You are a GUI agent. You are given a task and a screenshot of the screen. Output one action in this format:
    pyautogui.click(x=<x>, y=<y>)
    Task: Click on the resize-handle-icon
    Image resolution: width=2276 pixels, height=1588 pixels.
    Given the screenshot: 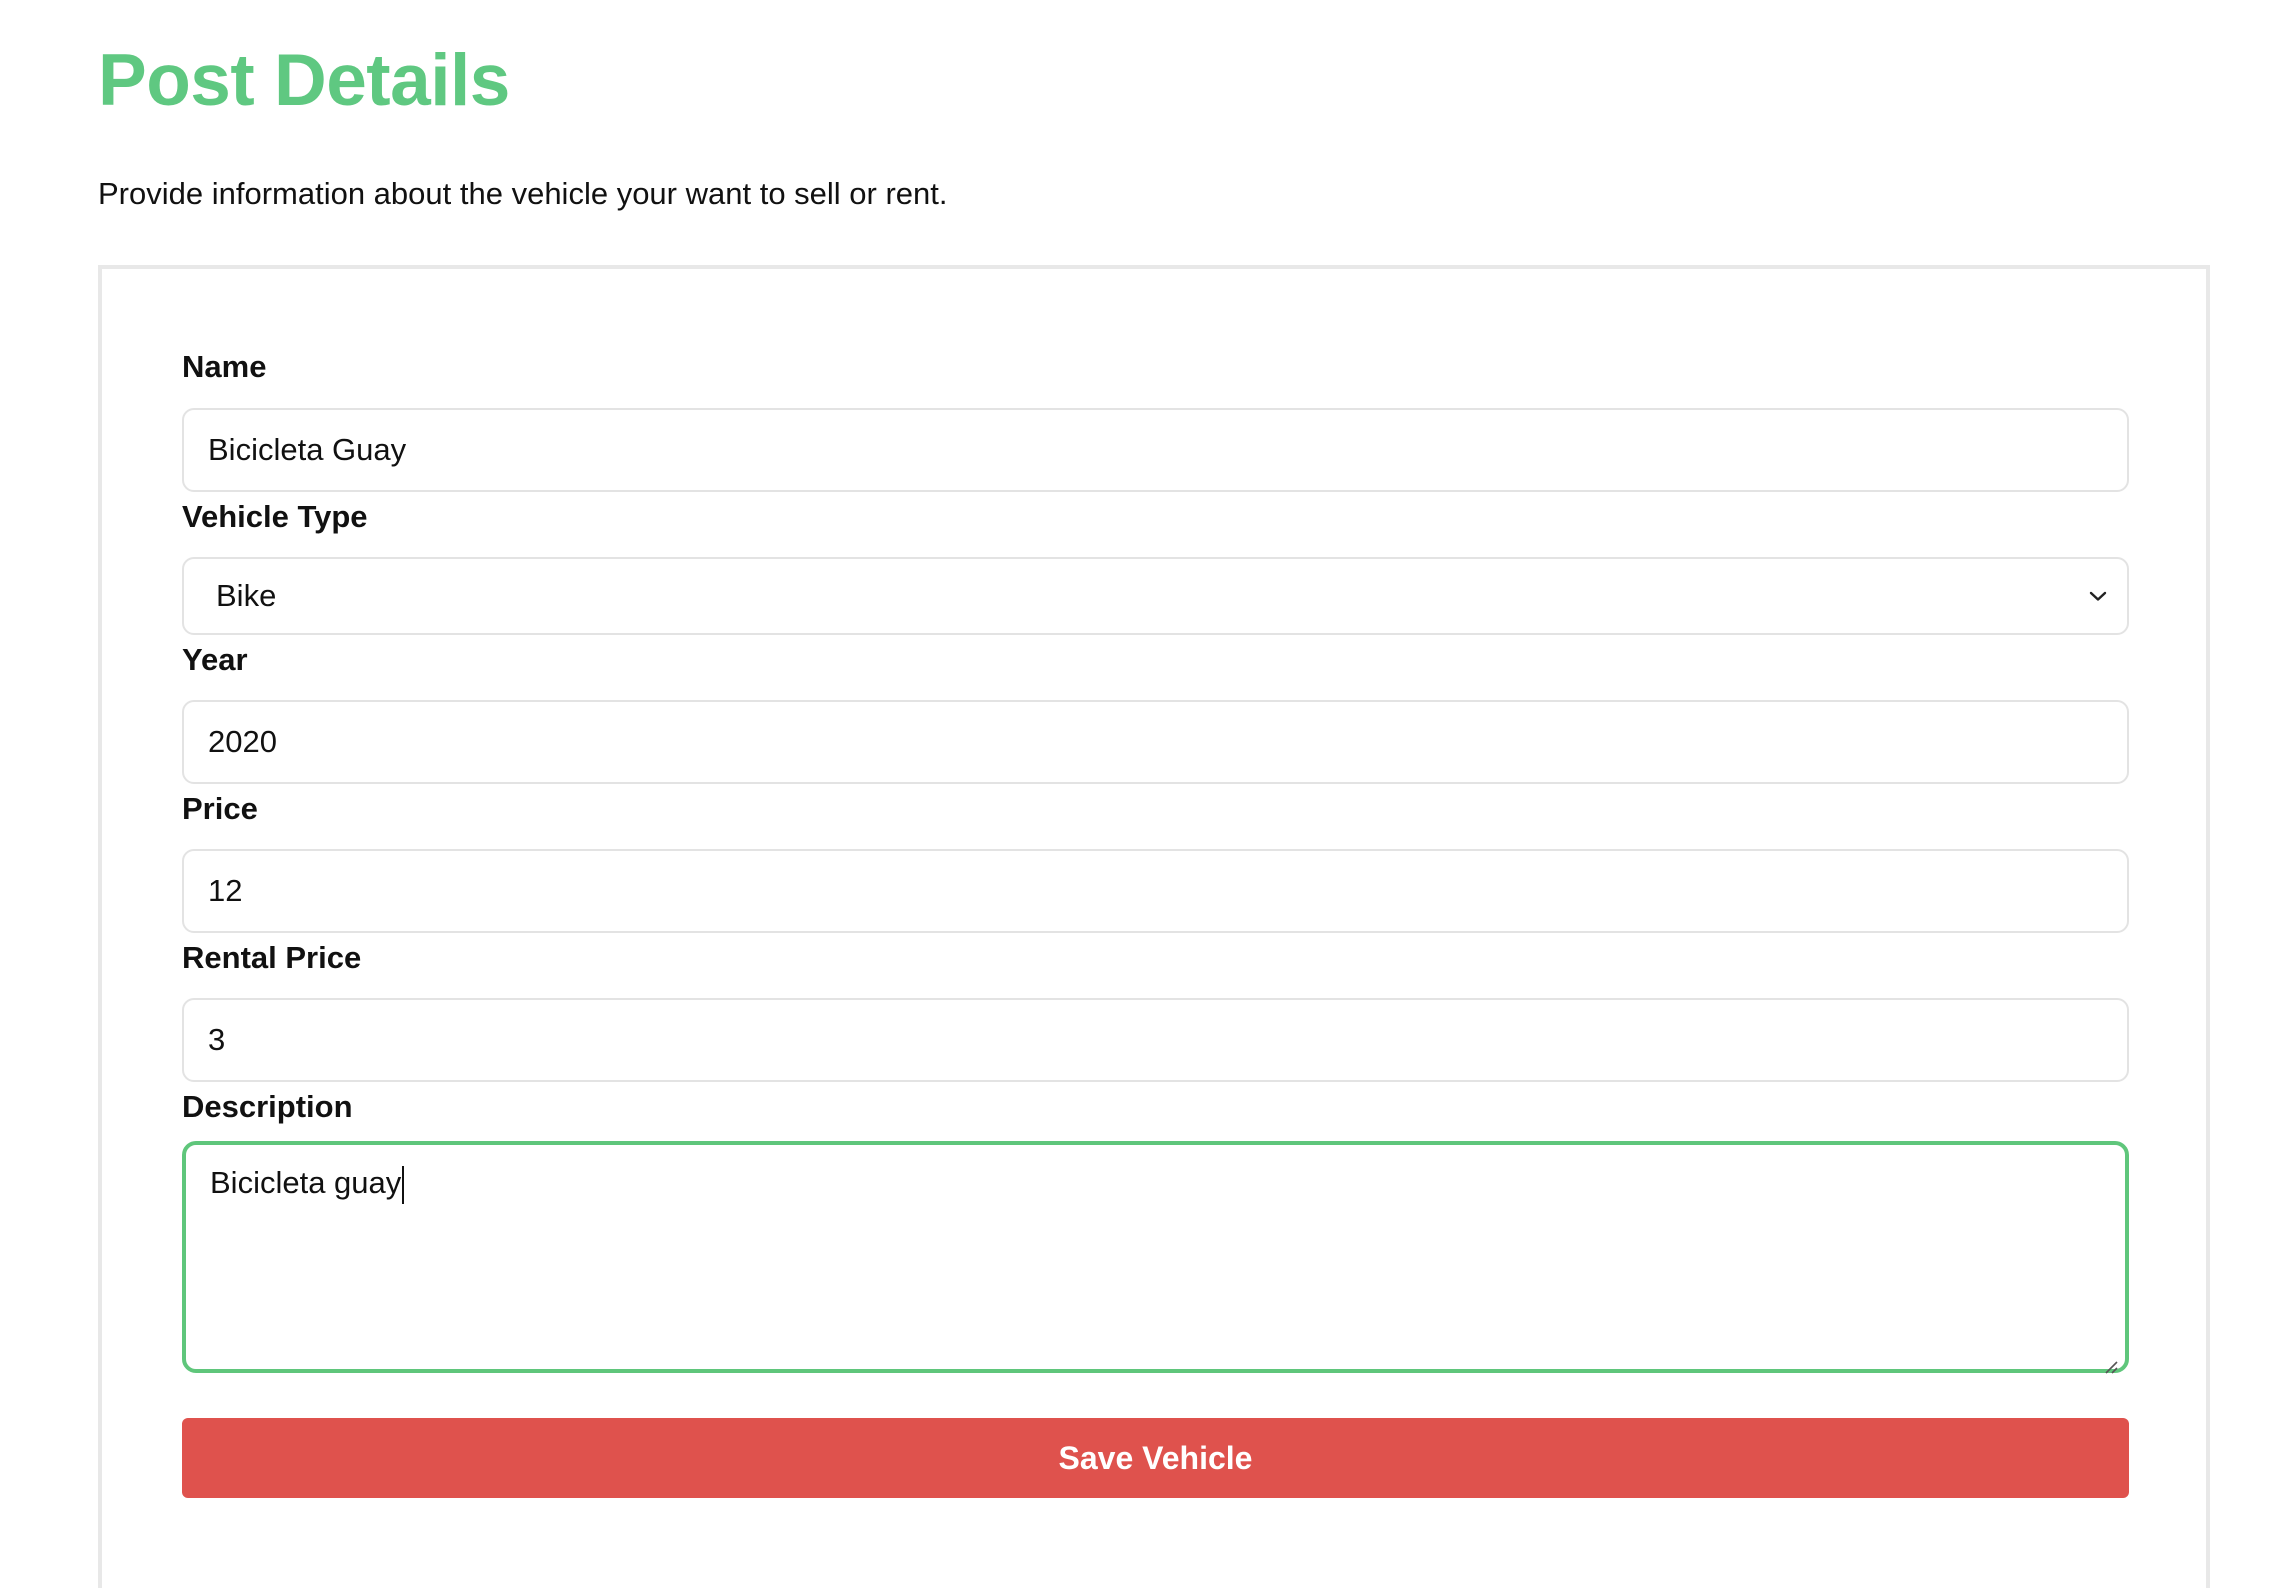 What is the action you would take?
    pyautogui.click(x=2110, y=1359)
    